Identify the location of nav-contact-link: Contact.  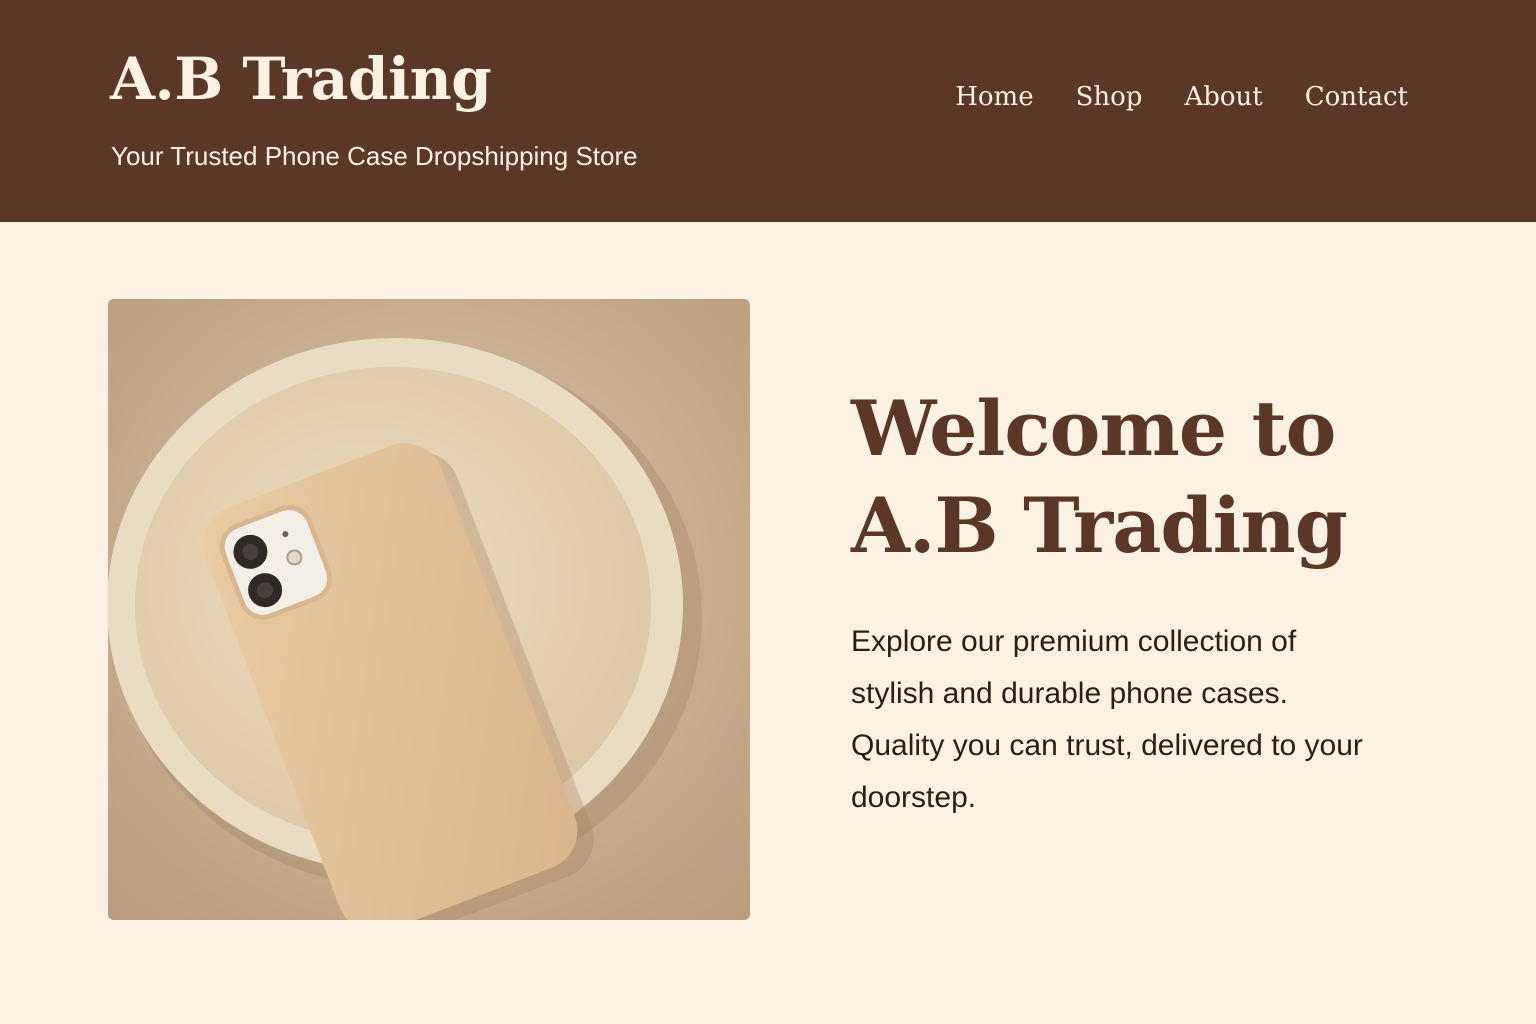
(1356, 97).